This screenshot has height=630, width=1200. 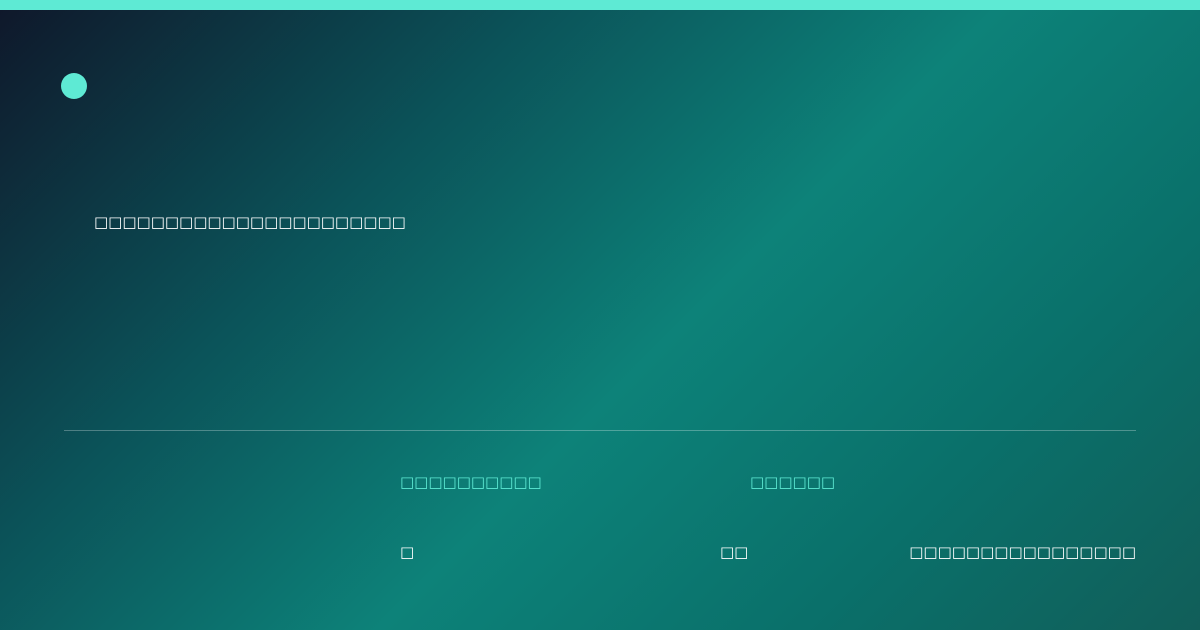 What do you see at coordinates (407, 552) in the screenshot?
I see `detail-value-primary: □` at bounding box center [407, 552].